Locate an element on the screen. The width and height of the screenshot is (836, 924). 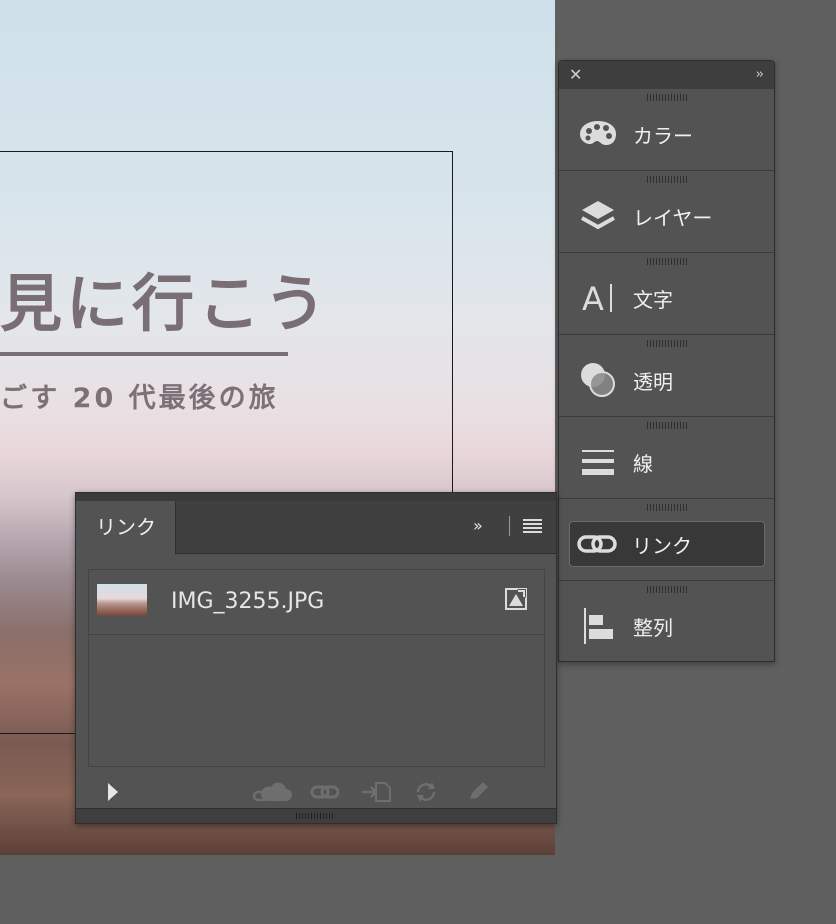
update-link-icon is located at coordinates (426, 792).